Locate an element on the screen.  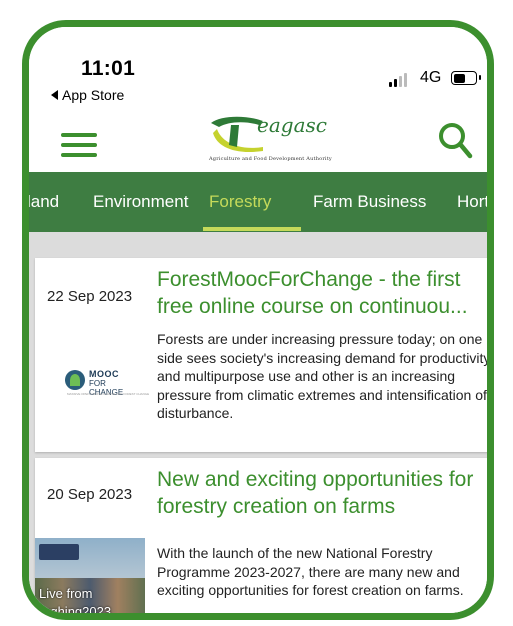
status-bar: 11:01 App Store 4G is located at coordinates (258, 69).